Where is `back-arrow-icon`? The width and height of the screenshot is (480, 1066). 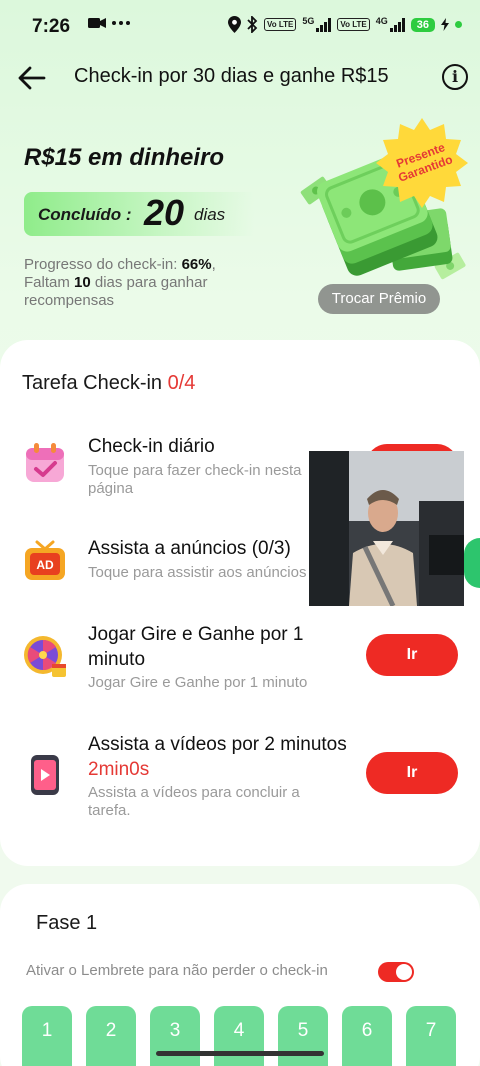 back-arrow-icon is located at coordinates (32, 78).